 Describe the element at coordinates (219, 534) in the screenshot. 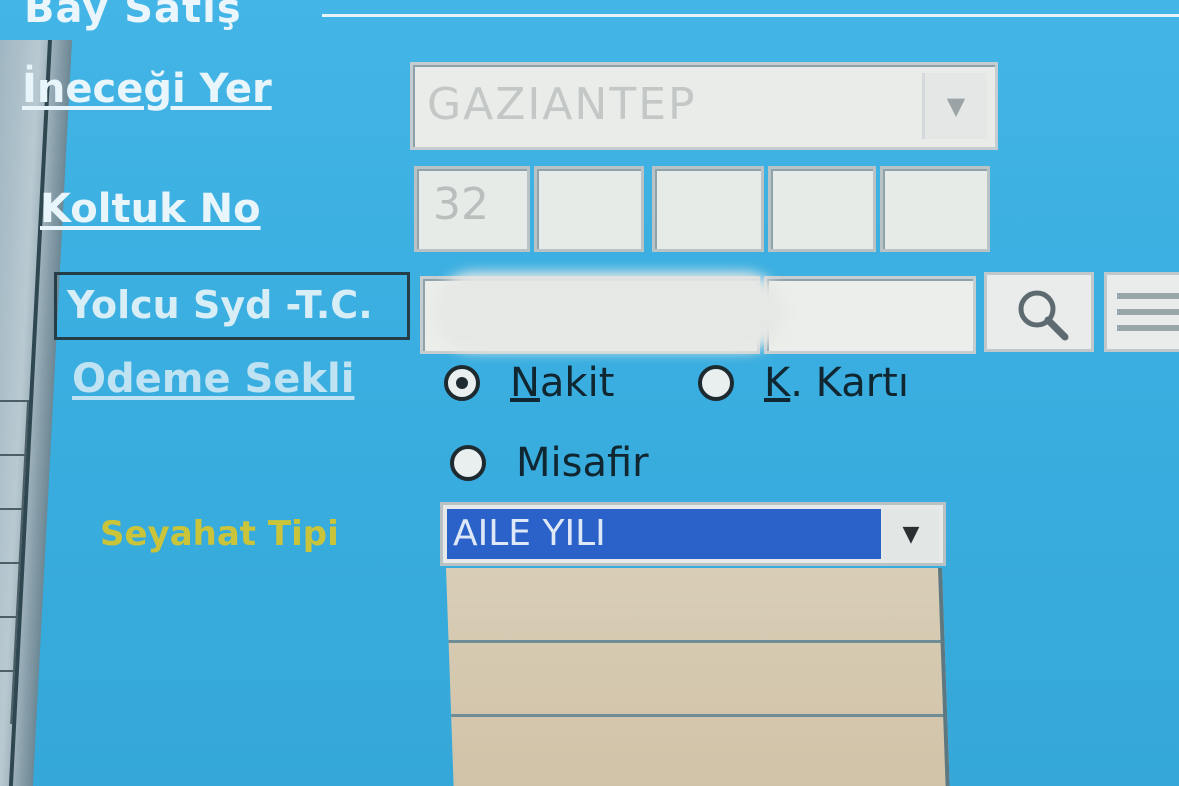

I see `travel-type-label: Seyahat Tipi` at that location.